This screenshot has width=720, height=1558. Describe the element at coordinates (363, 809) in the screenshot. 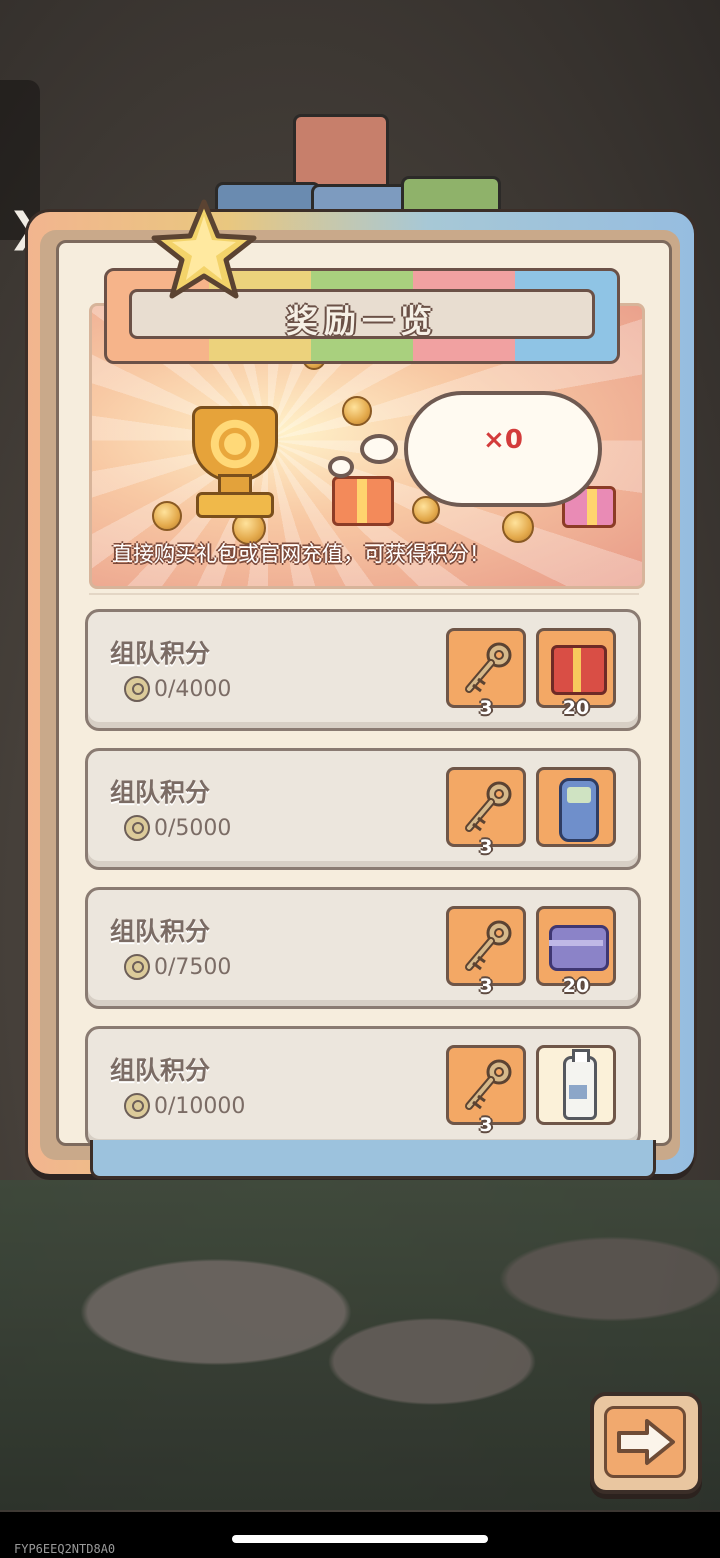

I see `reward-tier-row: 组队积分 0/5000 3` at that location.